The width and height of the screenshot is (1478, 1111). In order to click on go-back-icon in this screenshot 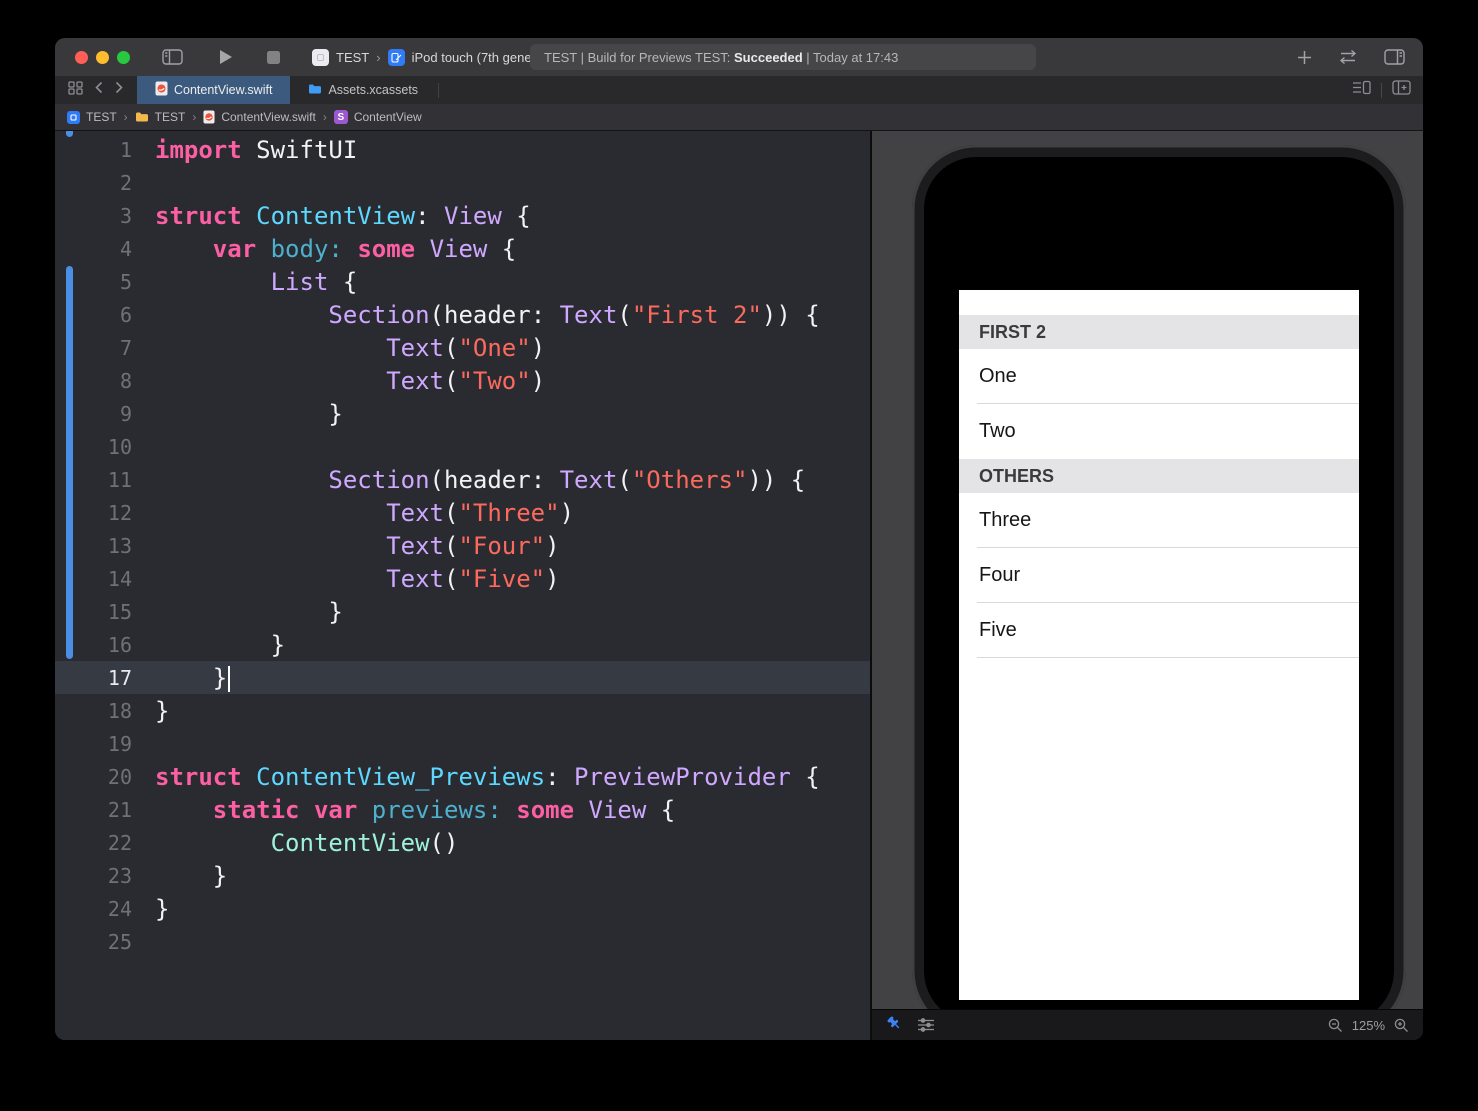, I will do `click(99, 90)`.